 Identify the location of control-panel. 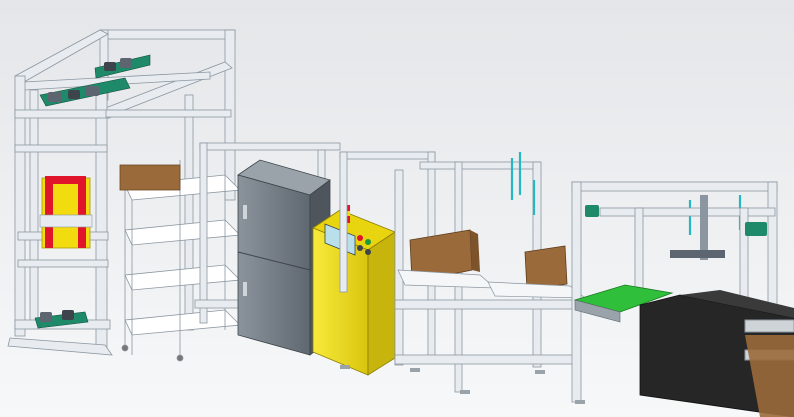
(354, 290).